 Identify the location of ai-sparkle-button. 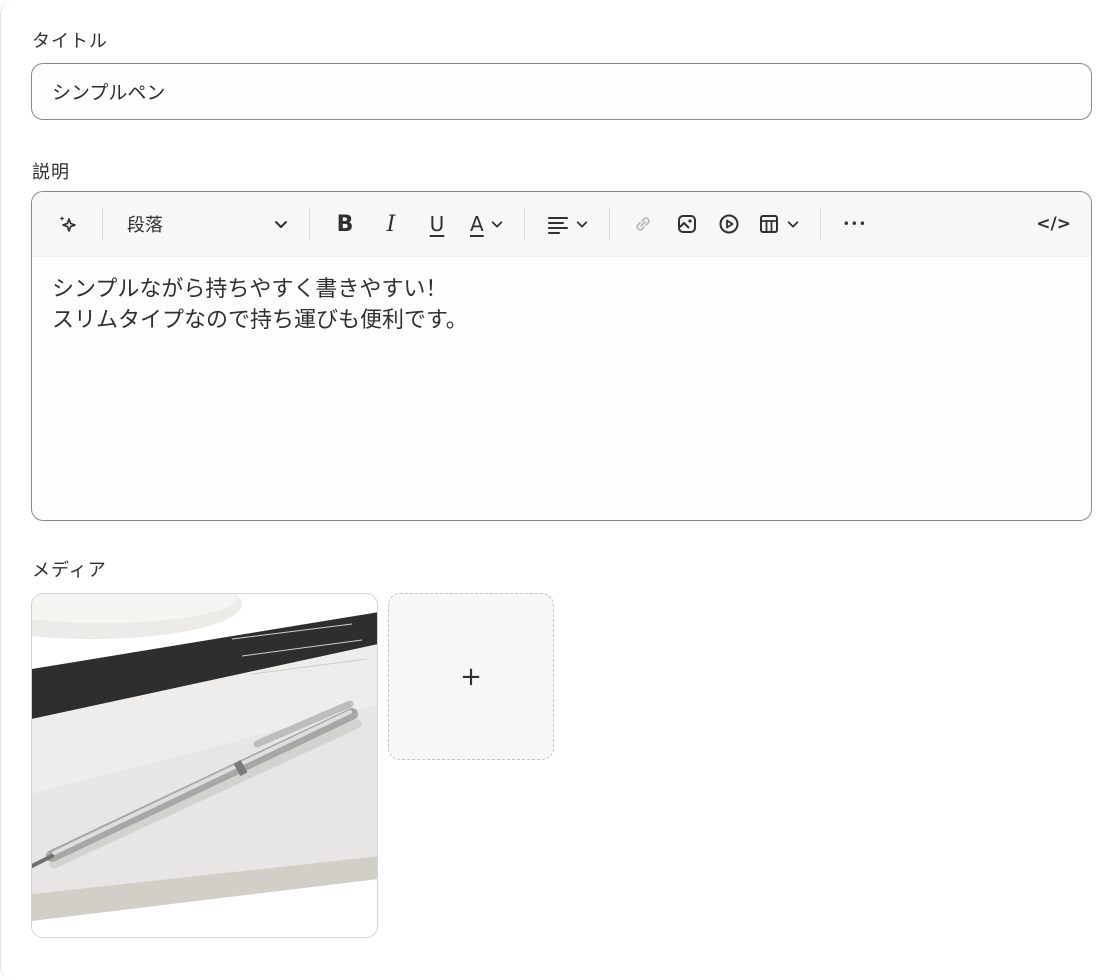
(68, 224).